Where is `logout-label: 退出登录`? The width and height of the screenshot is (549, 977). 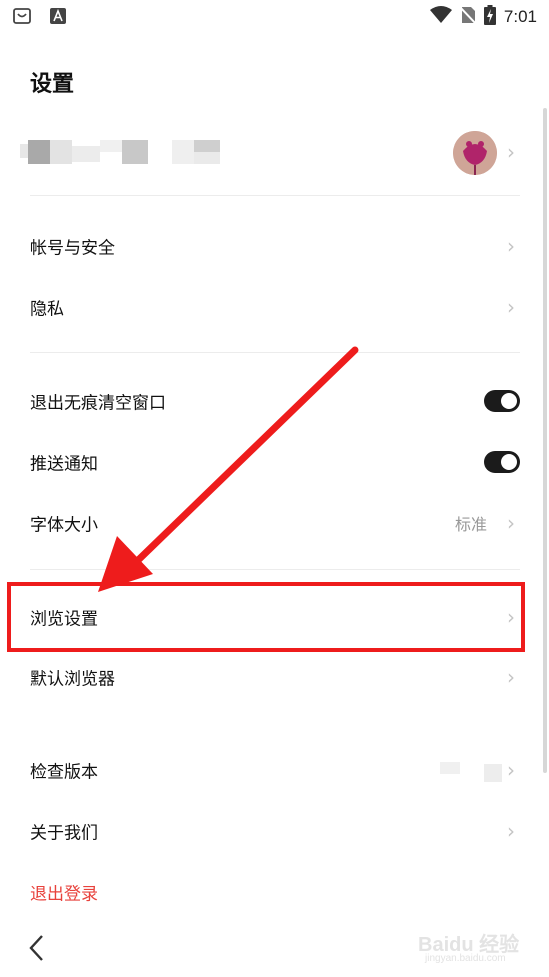
logout-label: 退出登录 is located at coordinates (64, 894).